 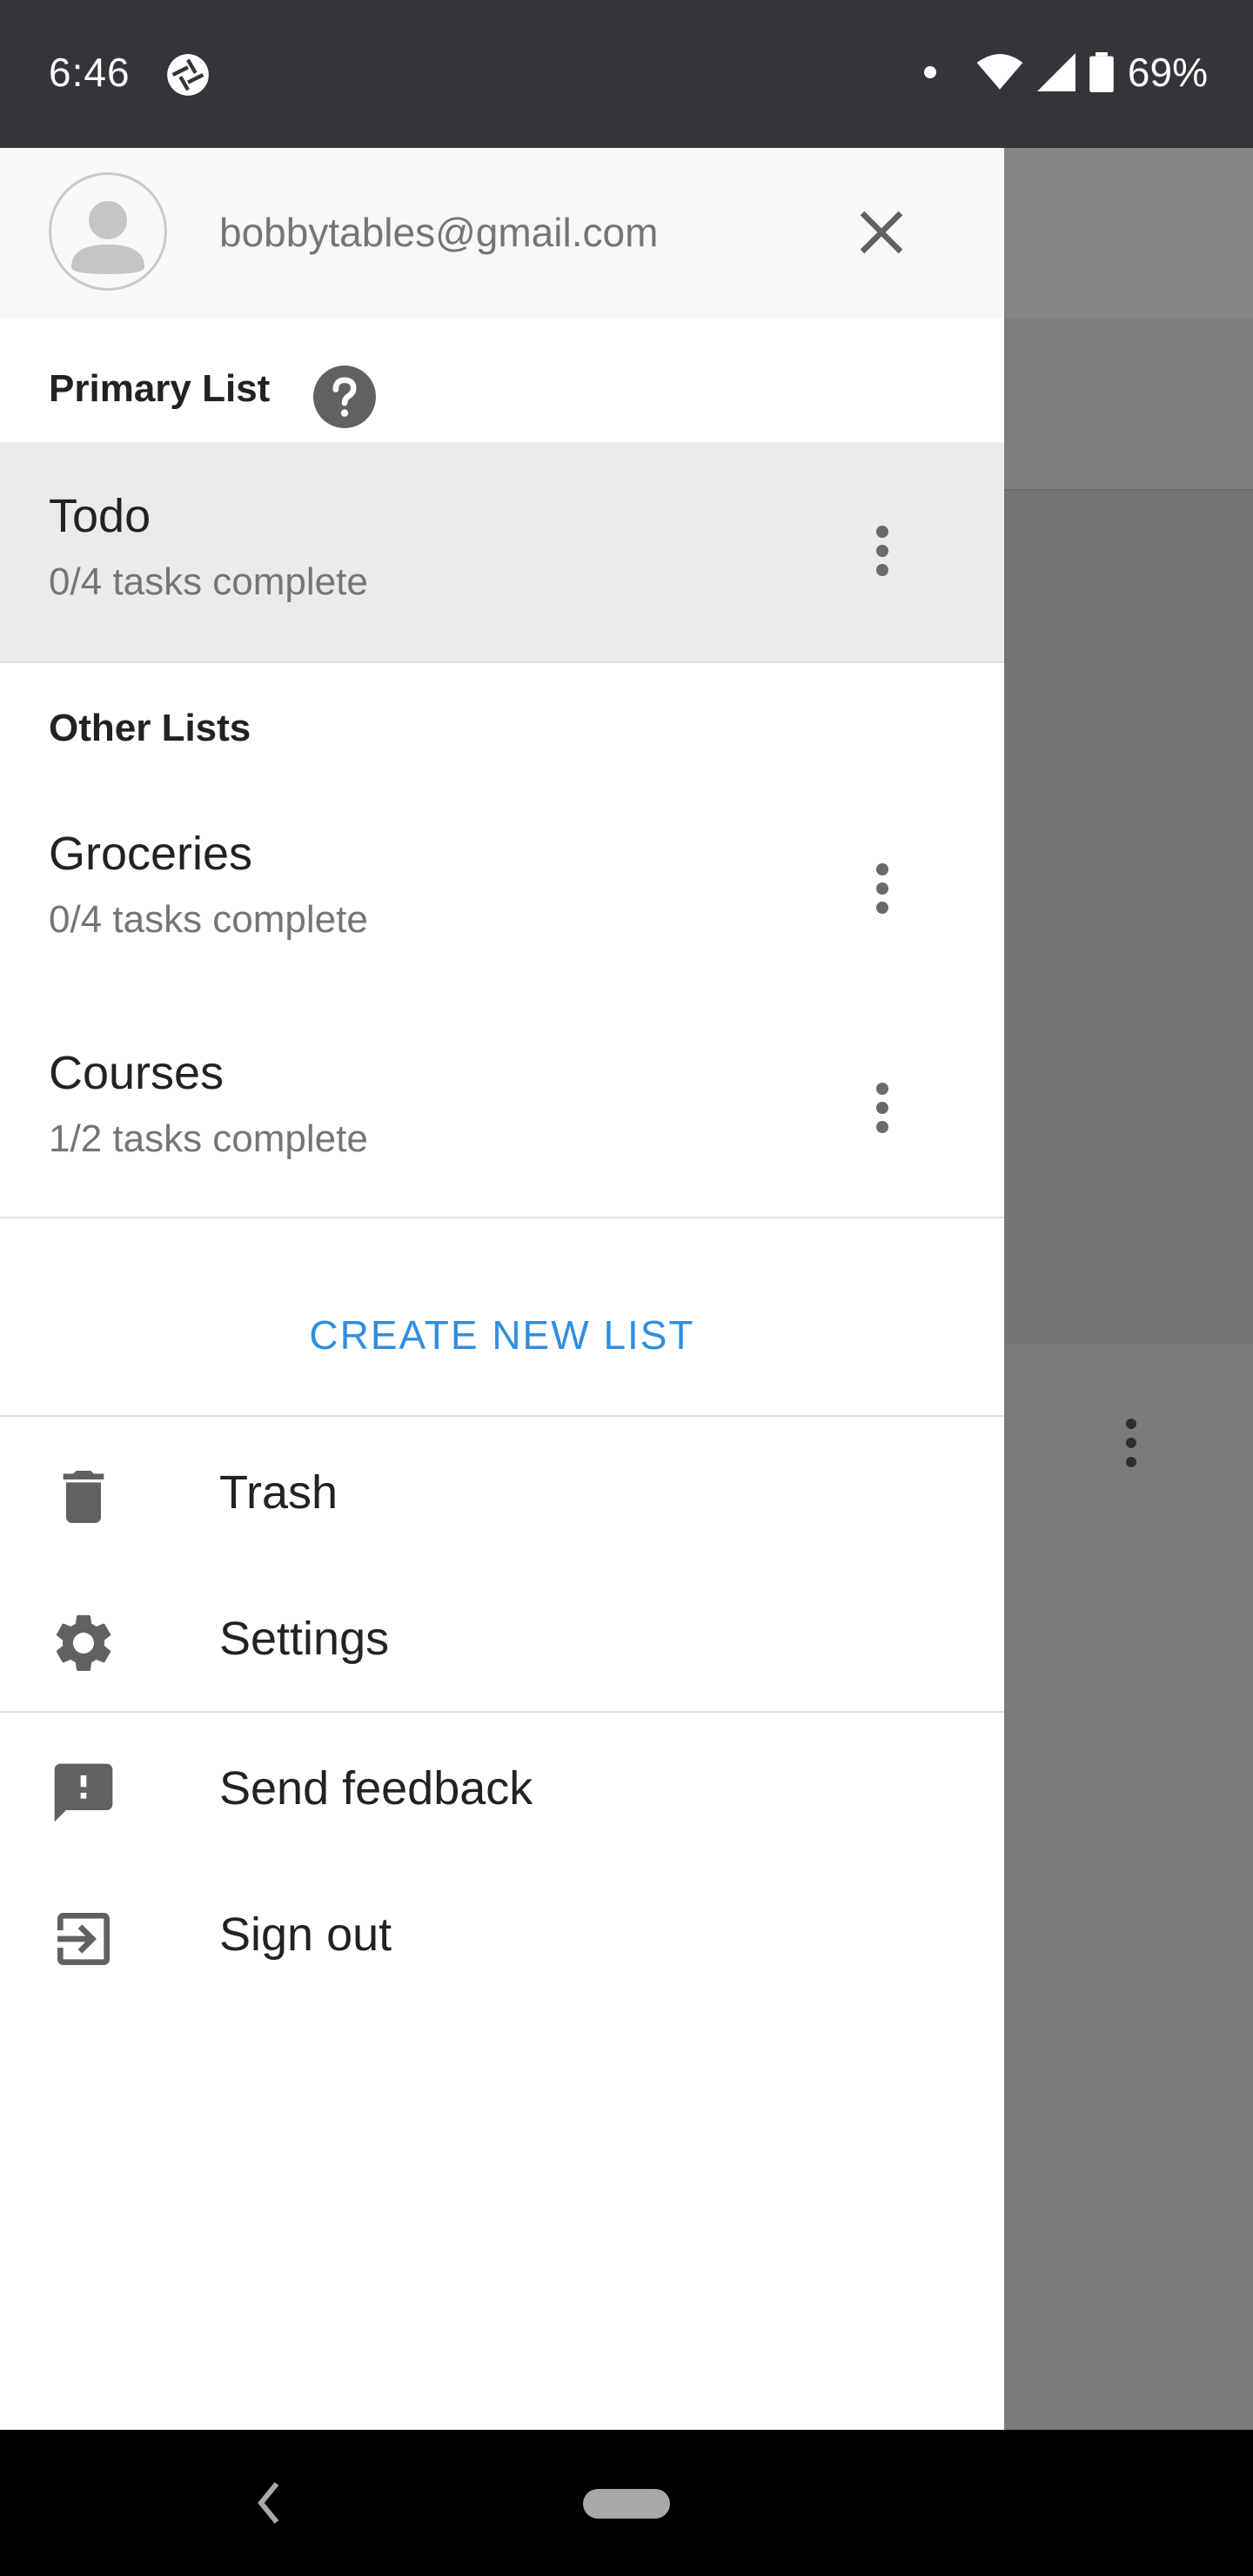 What do you see at coordinates (160, 388) in the screenshot?
I see `primary-list-heading: Primary List` at bounding box center [160, 388].